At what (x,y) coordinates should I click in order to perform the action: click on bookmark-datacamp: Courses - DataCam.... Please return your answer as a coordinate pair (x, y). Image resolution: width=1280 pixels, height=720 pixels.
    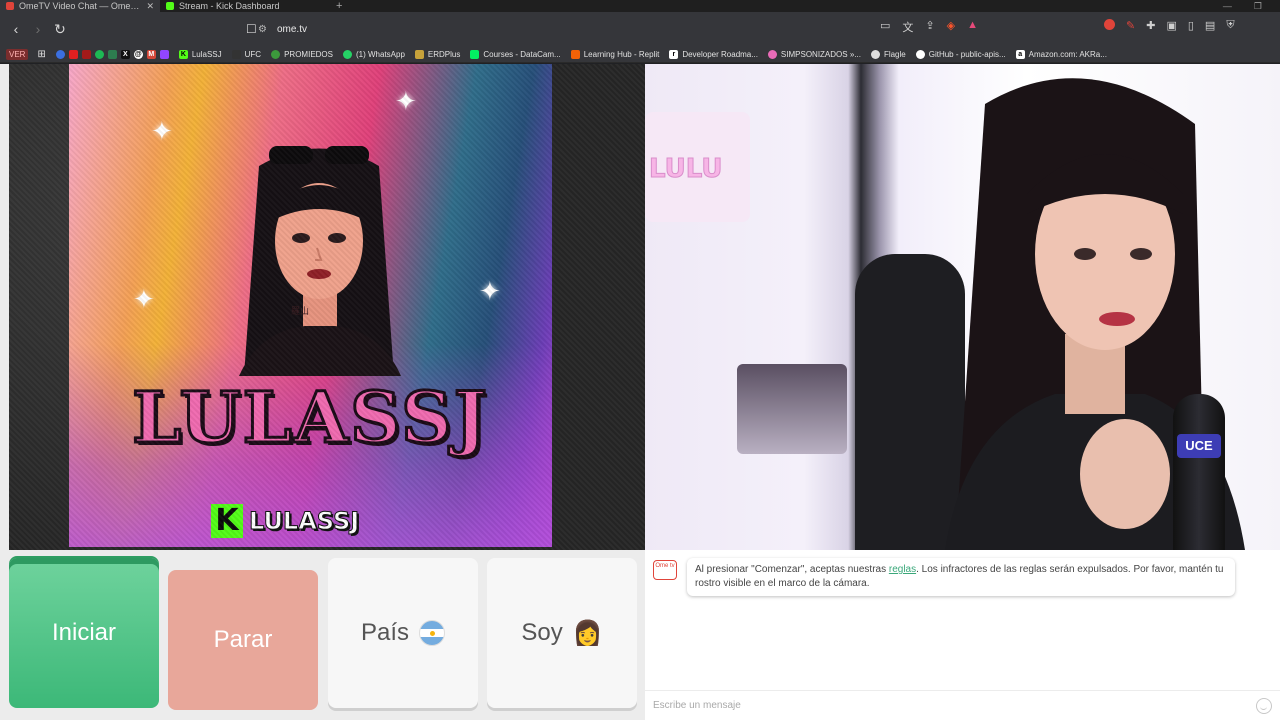
    Looking at the image, I should click on (515, 54).